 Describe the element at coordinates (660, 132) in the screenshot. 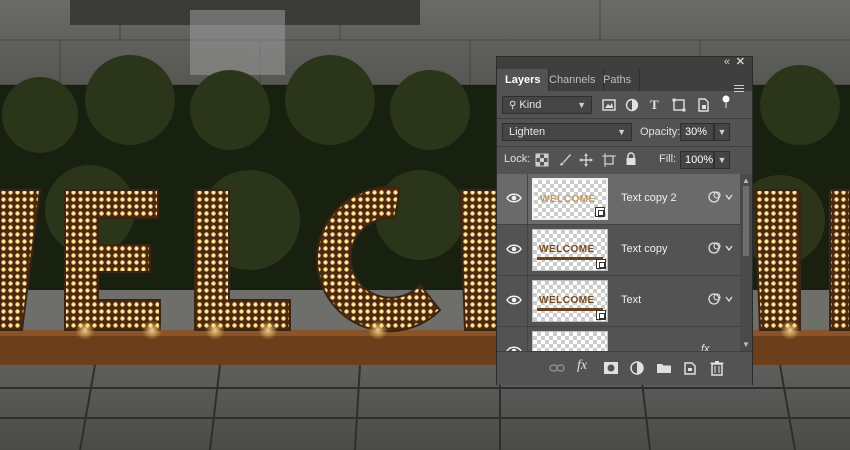

I see `opacity-label: Opacity:` at that location.